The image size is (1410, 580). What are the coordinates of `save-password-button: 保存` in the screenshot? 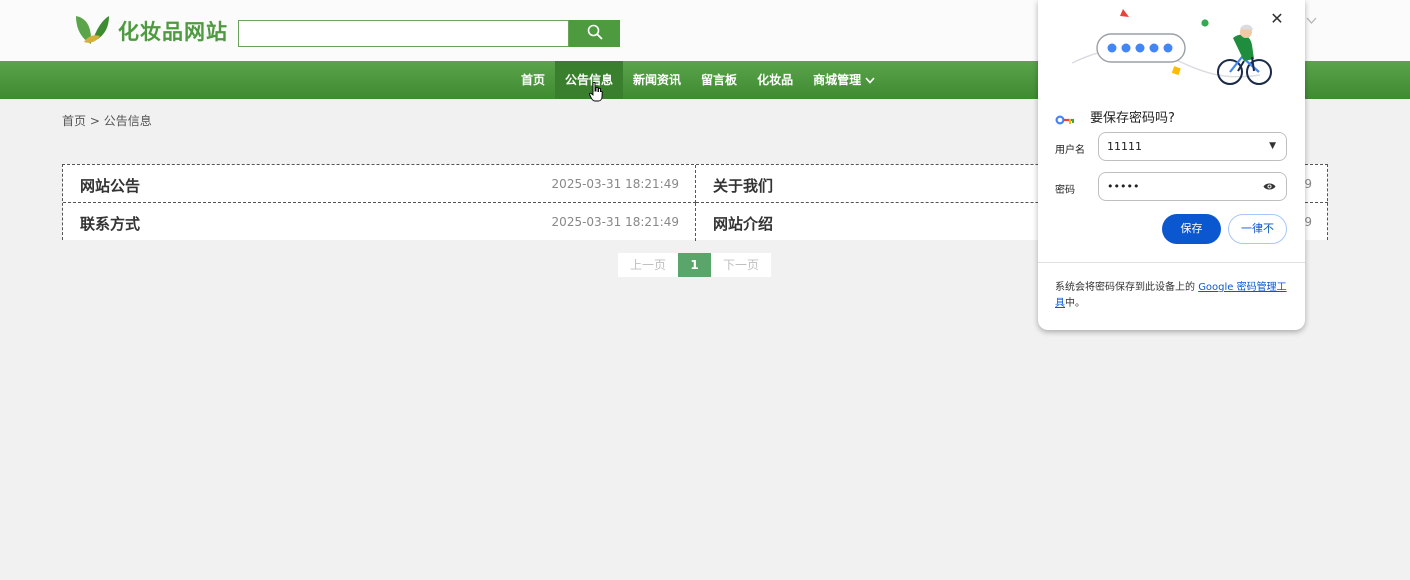 It's located at (1191, 229).